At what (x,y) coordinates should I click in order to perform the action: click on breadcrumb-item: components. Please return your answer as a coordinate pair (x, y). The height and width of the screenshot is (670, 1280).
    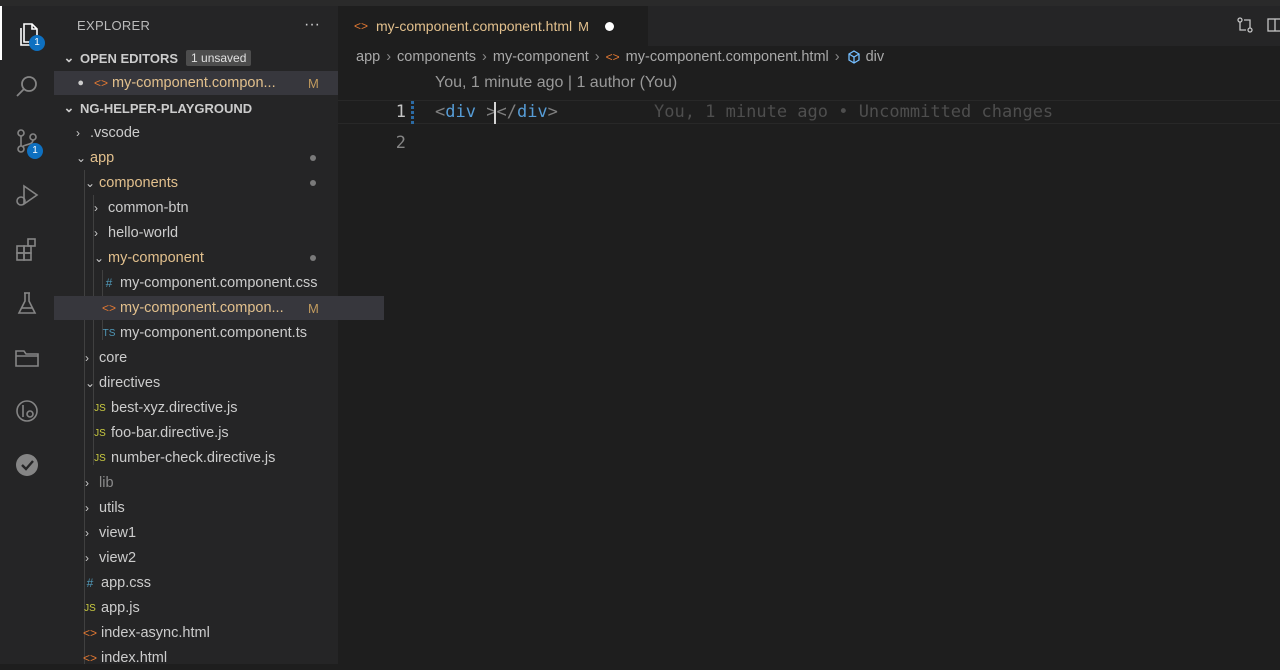
    Looking at the image, I should click on (436, 57).